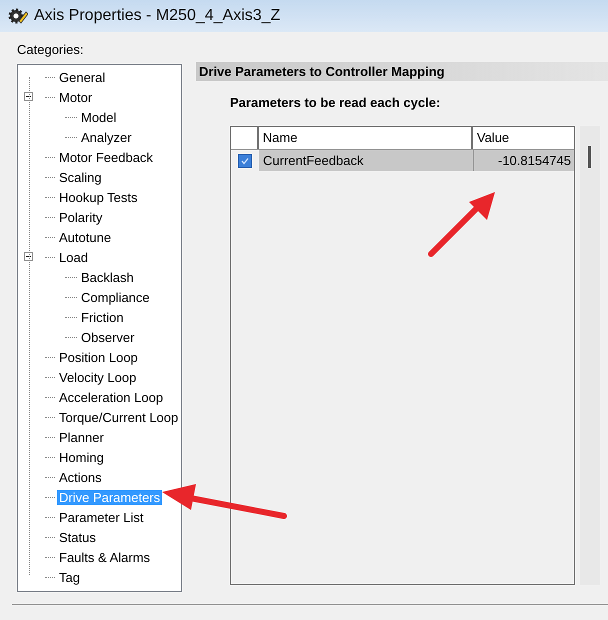  Describe the element at coordinates (98, 197) in the screenshot. I see `tree-item: Hookup Tests` at that location.